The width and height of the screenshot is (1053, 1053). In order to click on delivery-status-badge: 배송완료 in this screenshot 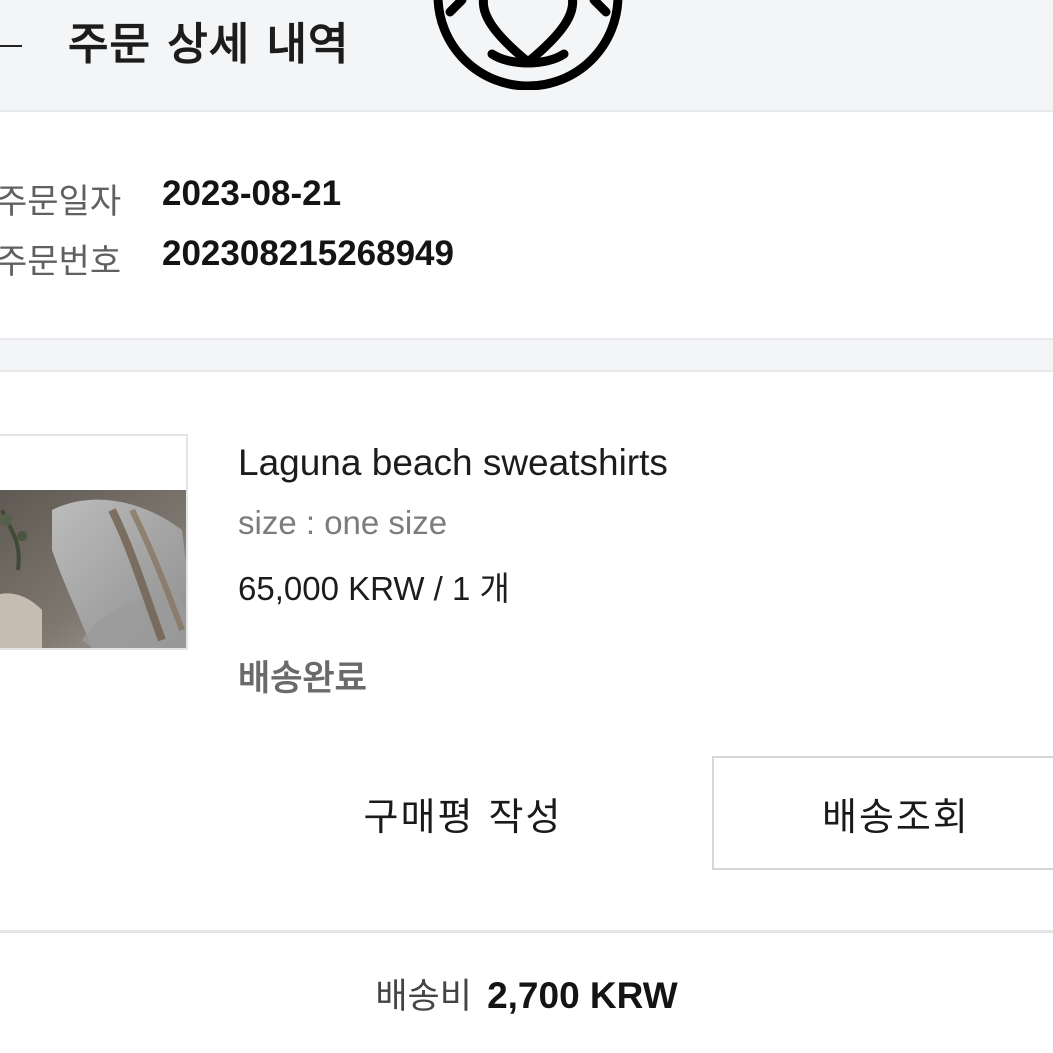, I will do `click(302, 679)`.